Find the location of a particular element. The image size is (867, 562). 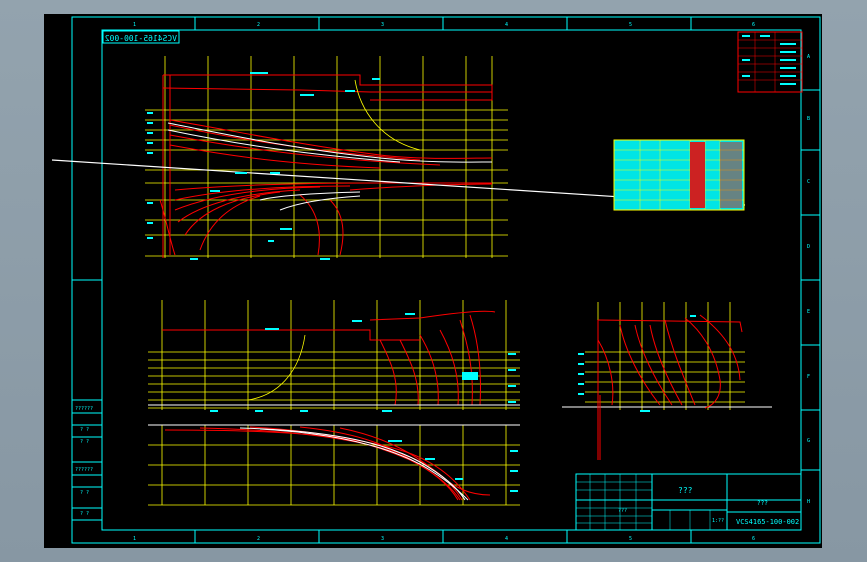

svg-text: D is located at coordinates (808, 247).